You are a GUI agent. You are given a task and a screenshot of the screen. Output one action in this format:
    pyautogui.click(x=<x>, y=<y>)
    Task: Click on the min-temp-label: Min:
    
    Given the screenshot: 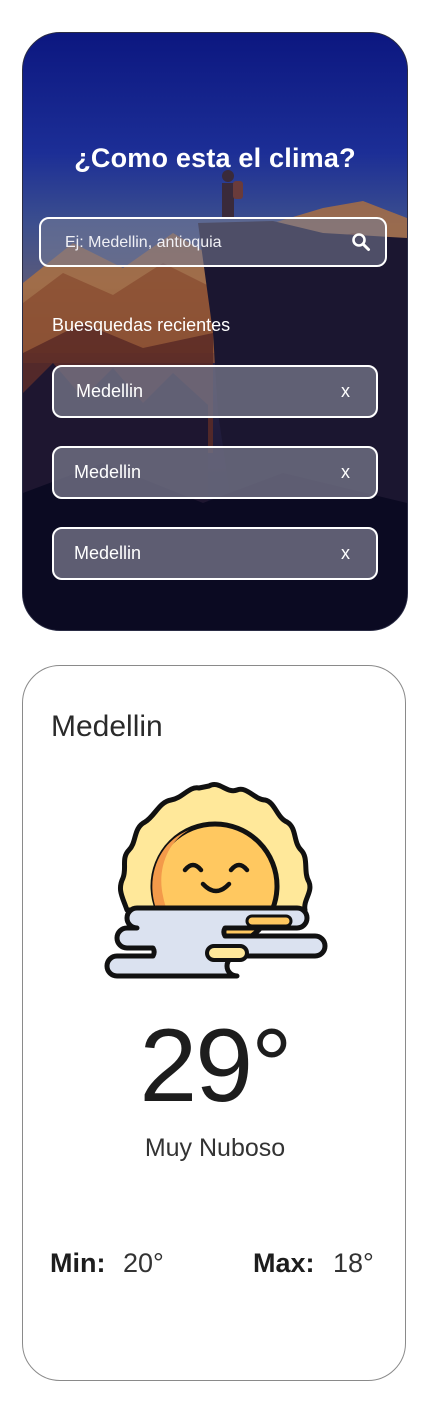 What is the action you would take?
    pyautogui.click(x=78, y=1263)
    